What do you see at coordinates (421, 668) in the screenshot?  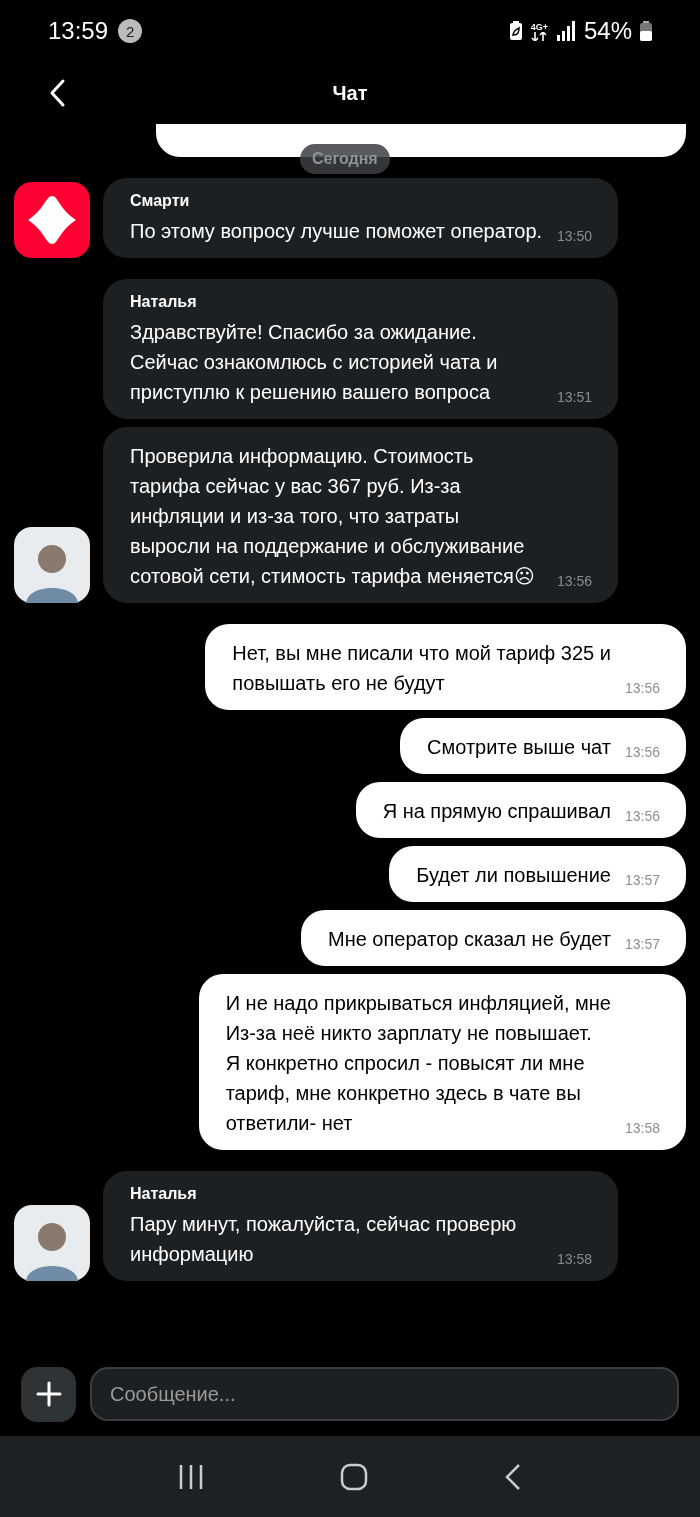 I see `message-text: Нет, вы мне писали что мой тариф 325 и повышать его не будут` at bounding box center [421, 668].